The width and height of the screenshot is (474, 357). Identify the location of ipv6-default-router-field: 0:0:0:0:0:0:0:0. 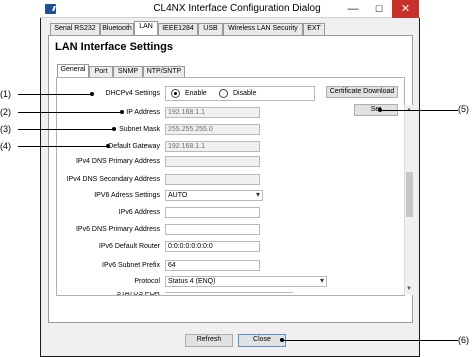
(212, 246).